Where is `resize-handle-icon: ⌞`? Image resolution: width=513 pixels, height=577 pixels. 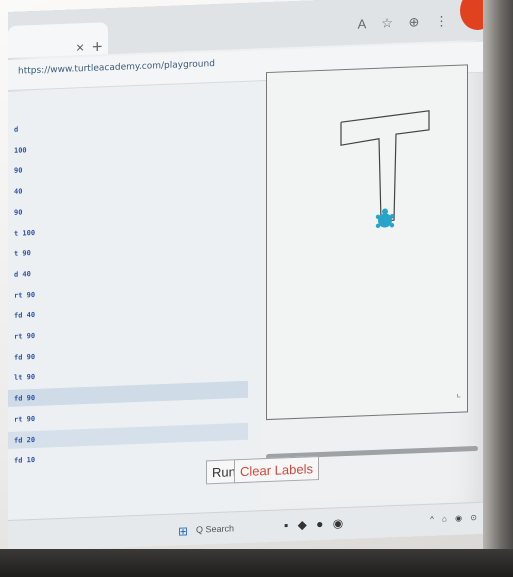 resize-handle-icon: ⌞ is located at coordinates (458, 394).